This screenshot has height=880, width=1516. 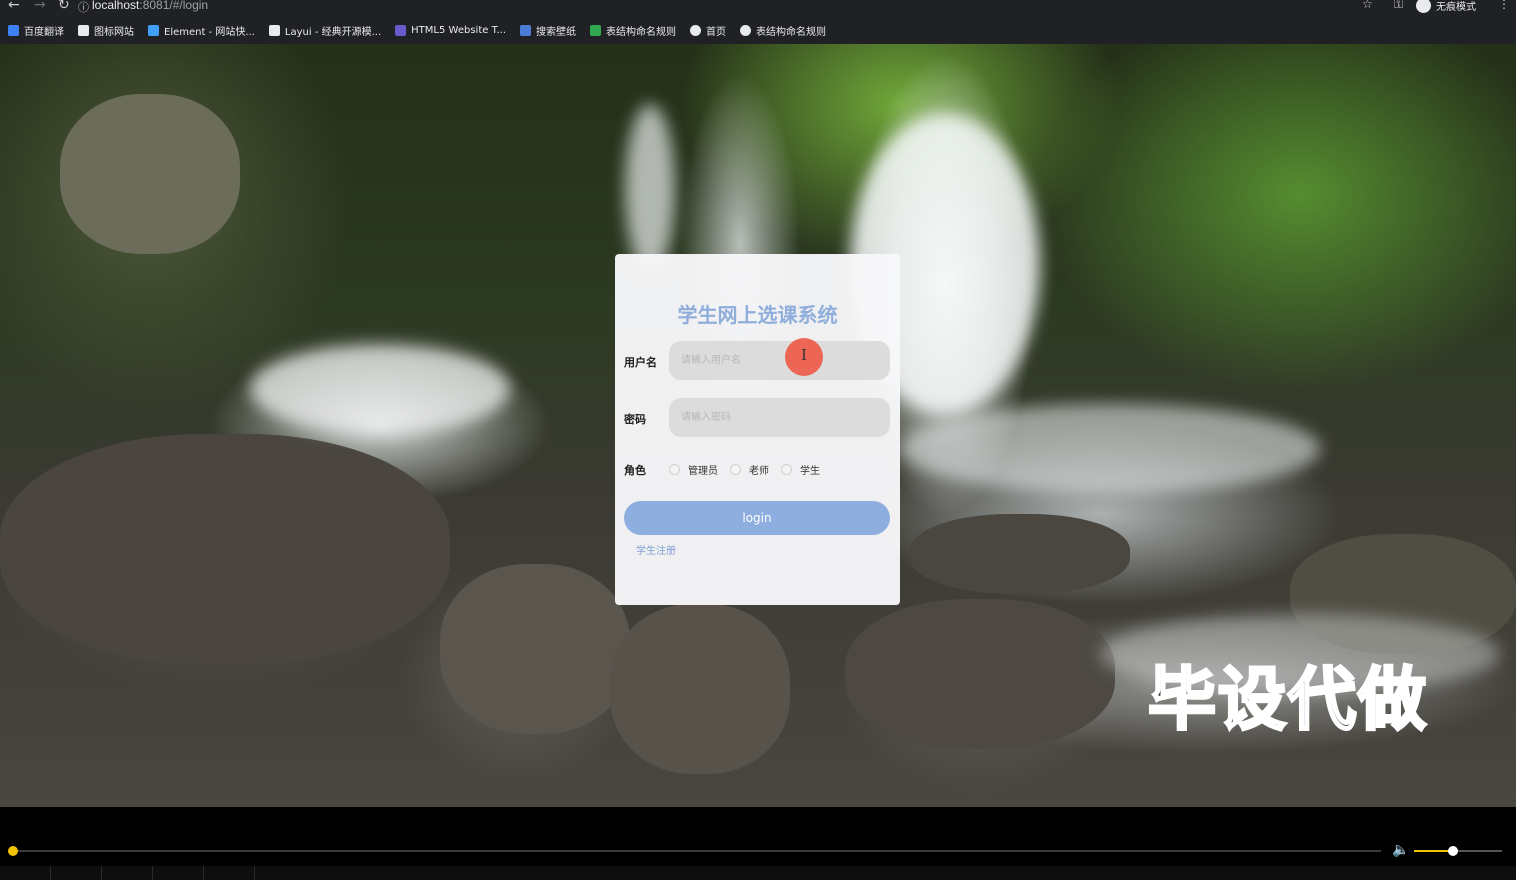 What do you see at coordinates (1456, 7) in the screenshot?
I see `incognito-label: 无痕模式` at bounding box center [1456, 7].